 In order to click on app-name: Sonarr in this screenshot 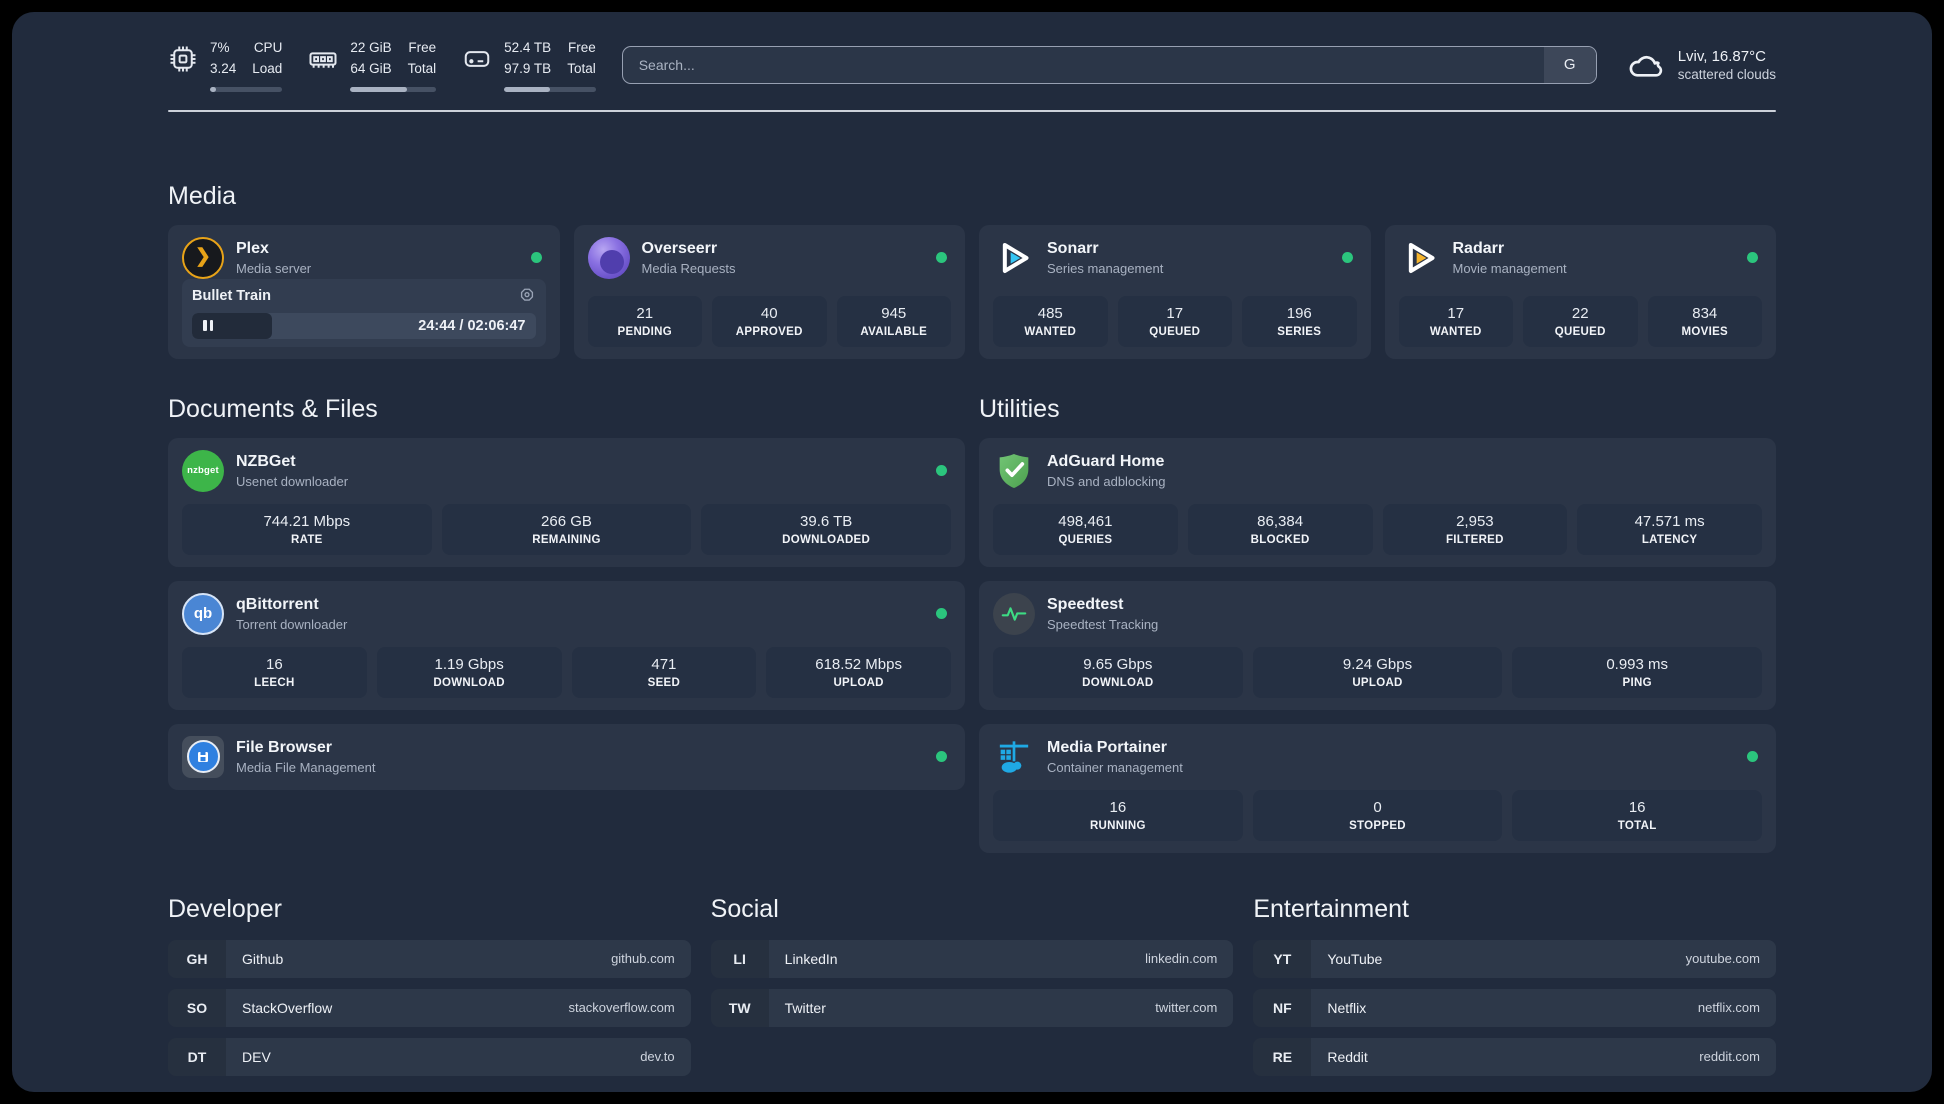, I will do `click(1073, 248)`.